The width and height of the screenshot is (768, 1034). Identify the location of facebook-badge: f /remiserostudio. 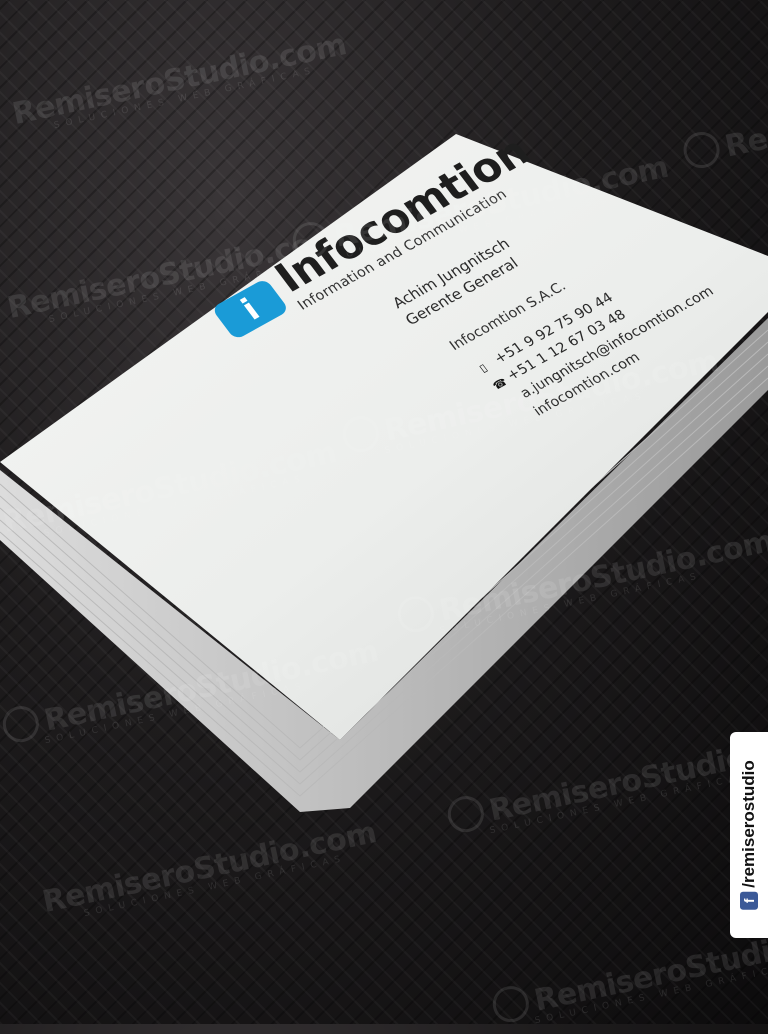
(749, 835).